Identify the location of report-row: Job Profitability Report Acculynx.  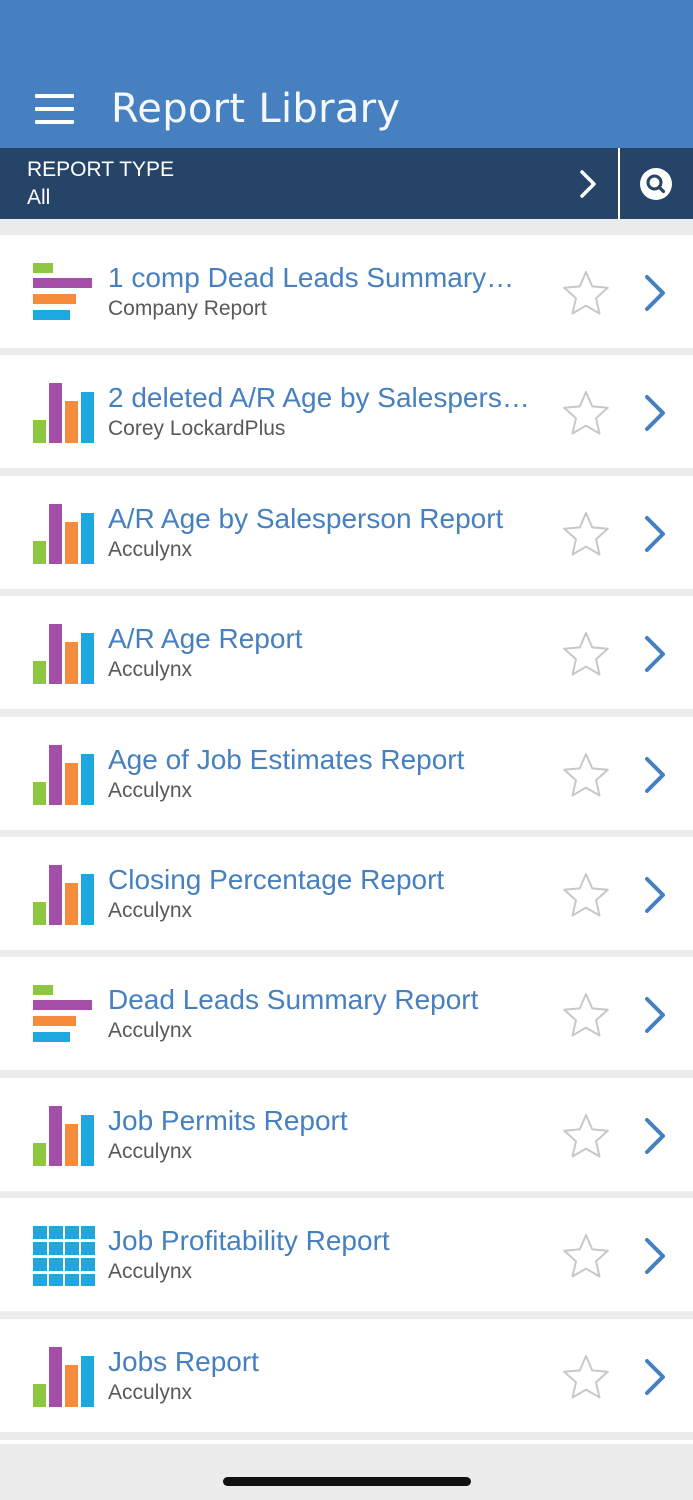
(346, 1254).